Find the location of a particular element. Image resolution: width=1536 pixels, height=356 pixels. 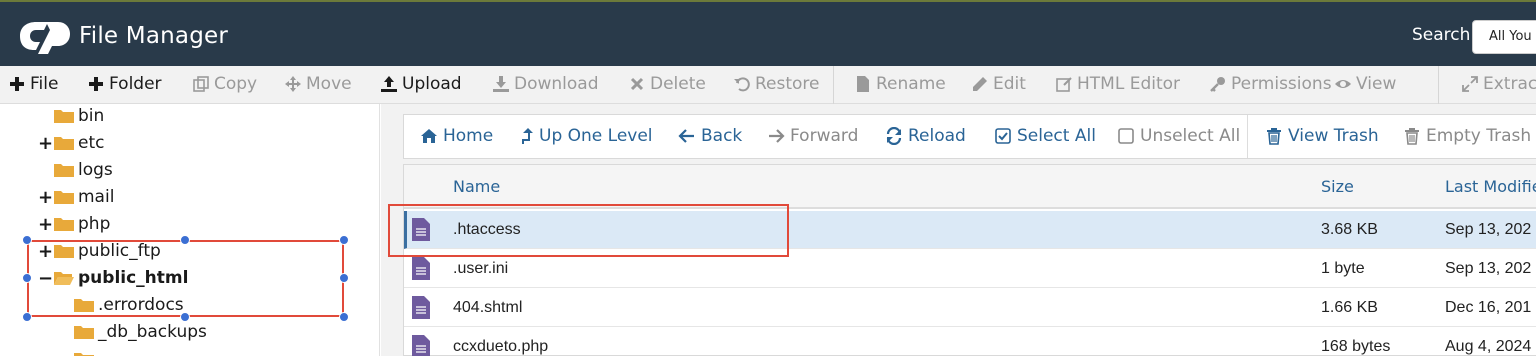

up-one-level-button: Up One Level is located at coordinates (587, 136).